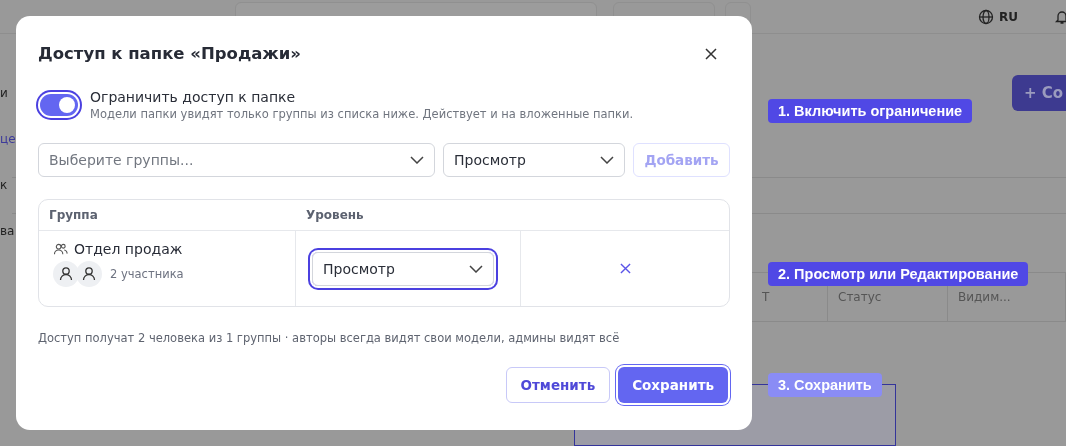 This screenshot has height=446, width=1066. Describe the element at coordinates (147, 274) in the screenshot. I see `member-count: 2 участника` at that location.